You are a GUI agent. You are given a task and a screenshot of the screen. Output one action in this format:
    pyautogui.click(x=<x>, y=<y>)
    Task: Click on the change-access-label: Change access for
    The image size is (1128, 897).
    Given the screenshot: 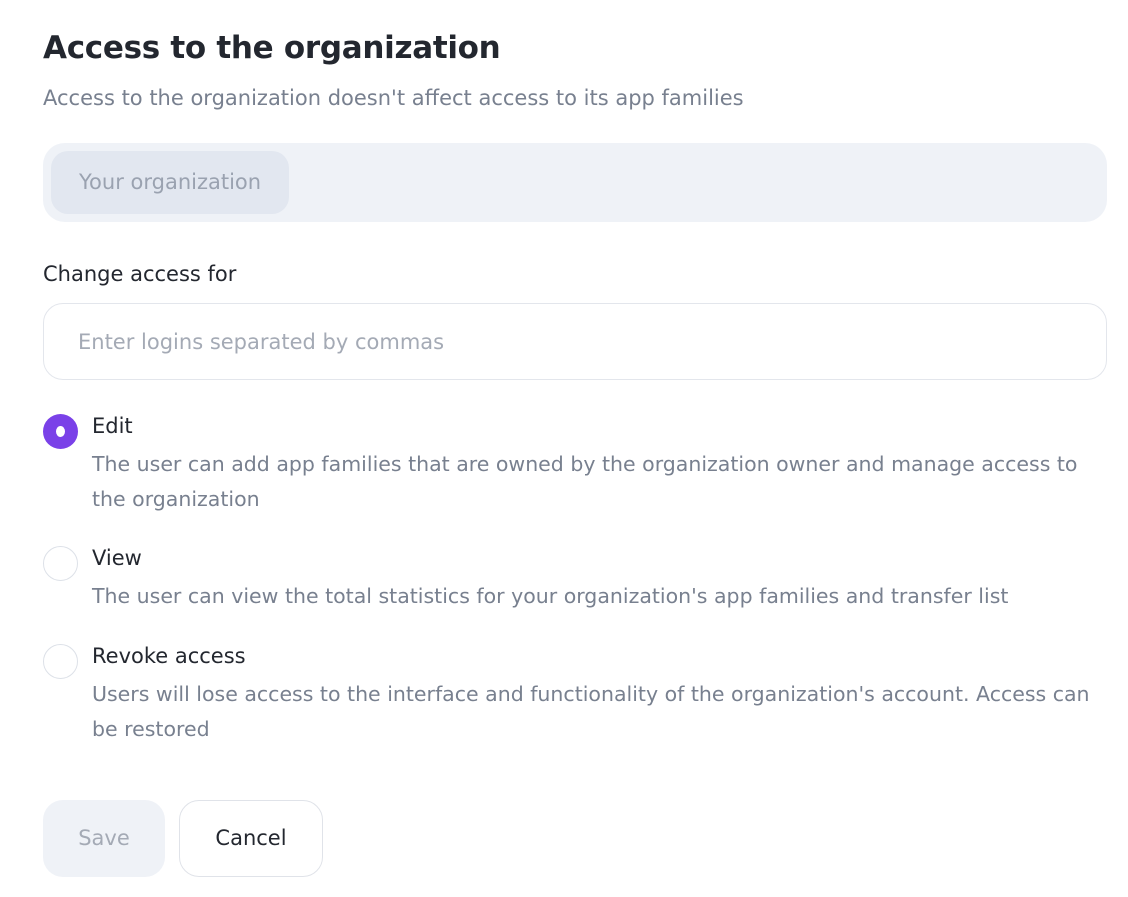 What is the action you would take?
    pyautogui.click(x=140, y=274)
    